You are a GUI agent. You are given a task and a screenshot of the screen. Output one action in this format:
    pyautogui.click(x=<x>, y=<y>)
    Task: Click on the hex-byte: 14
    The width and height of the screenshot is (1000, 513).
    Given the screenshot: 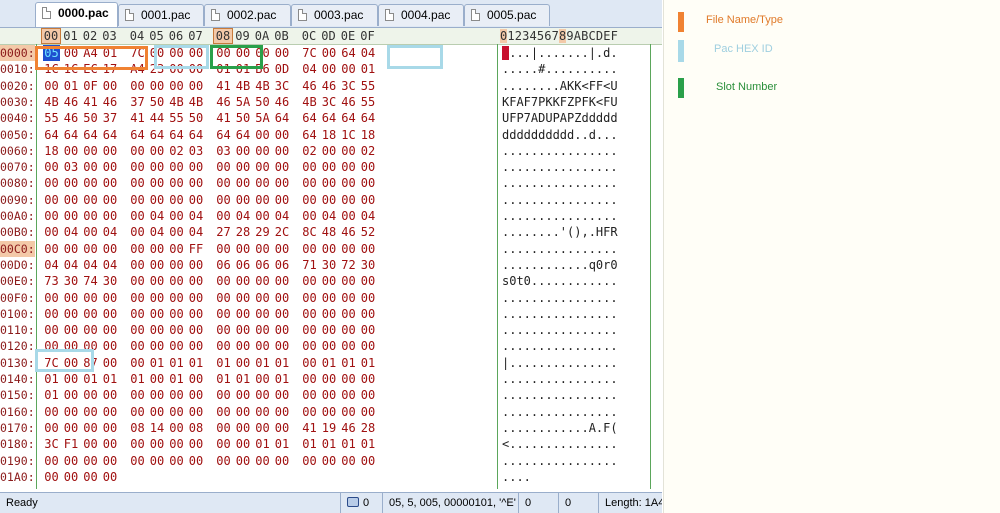 What is the action you would take?
    pyautogui.click(x=157, y=428)
    